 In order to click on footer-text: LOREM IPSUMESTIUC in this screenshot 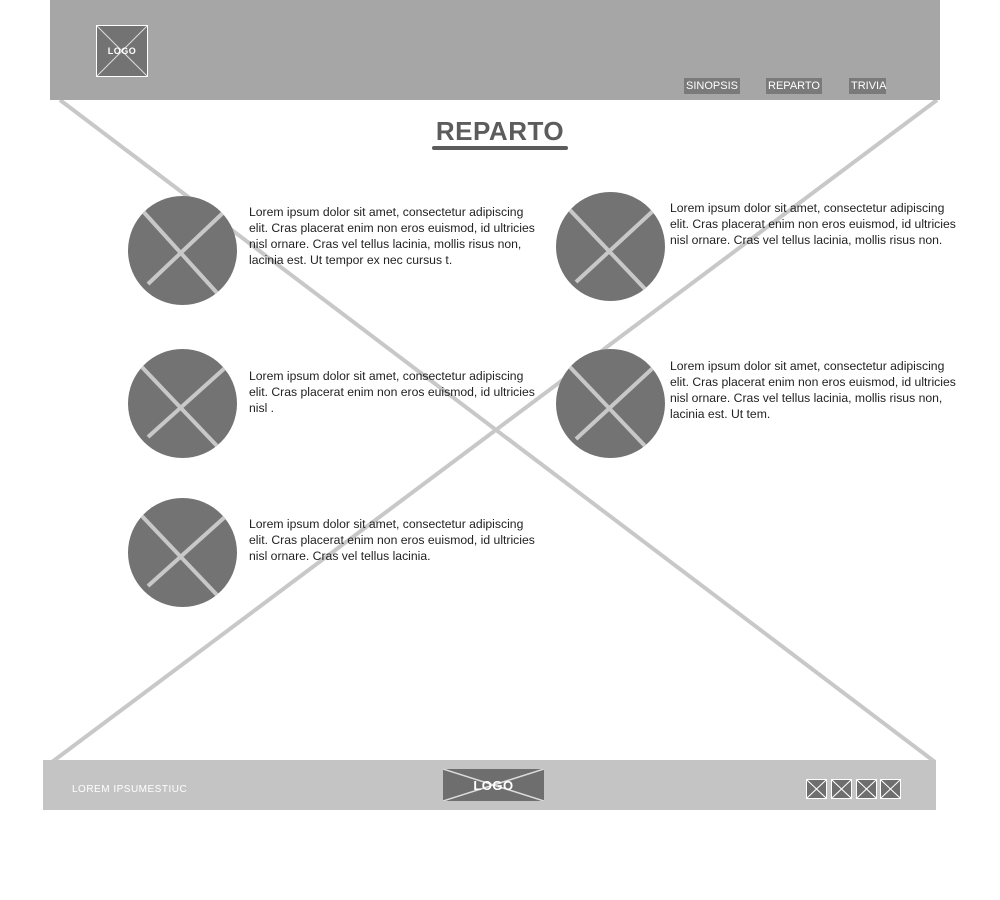, I will do `click(130, 789)`.